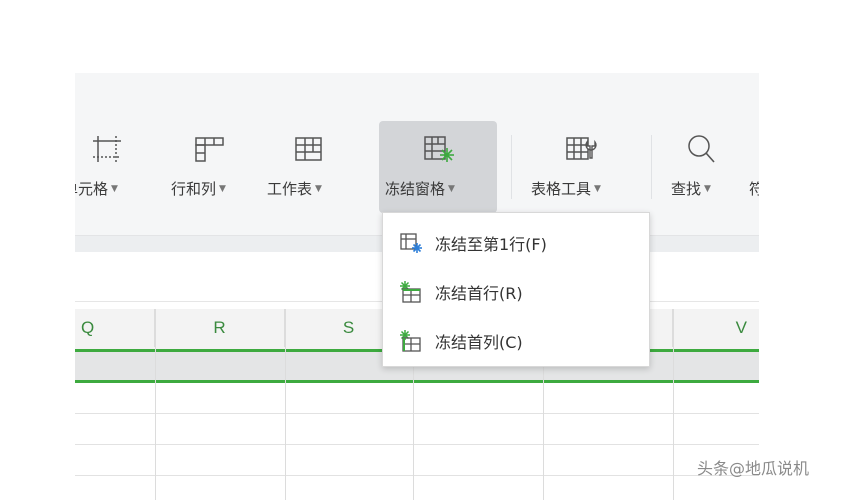 The image size is (849, 500). Describe the element at coordinates (701, 149) in the screenshot. I see `search-icon` at that location.